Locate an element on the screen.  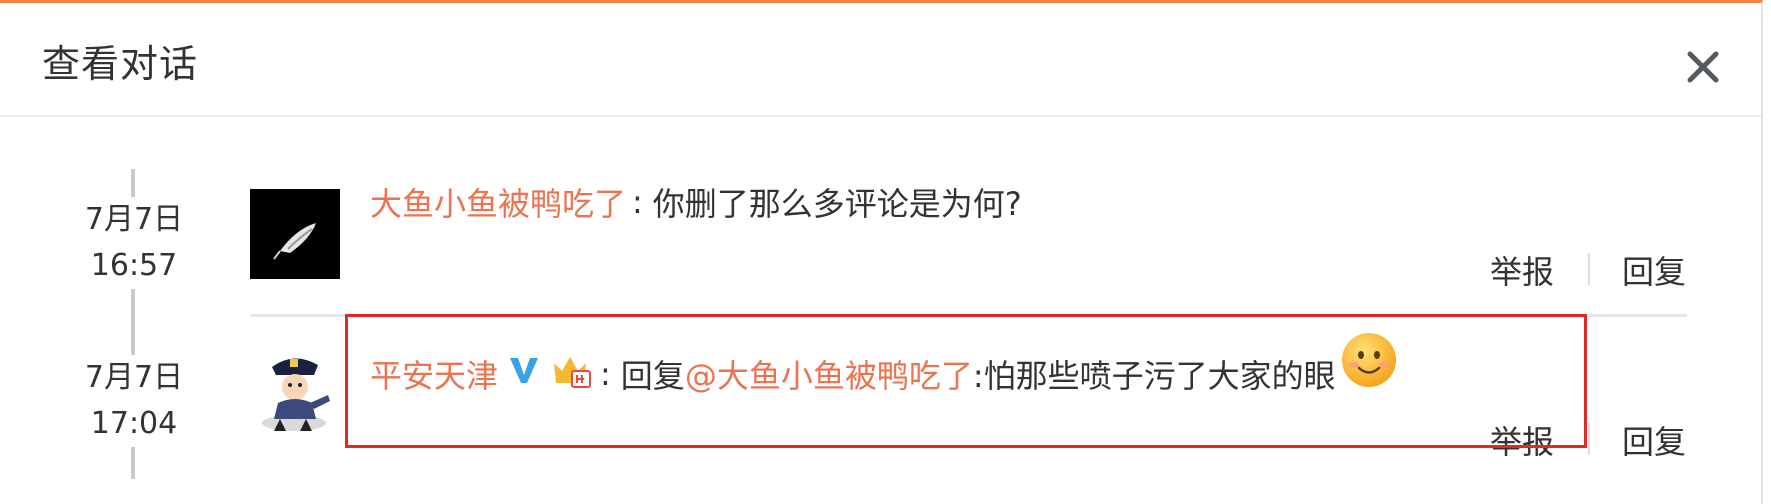
message-timestamp: 7月7日 16:57 is located at coordinates (134, 243).